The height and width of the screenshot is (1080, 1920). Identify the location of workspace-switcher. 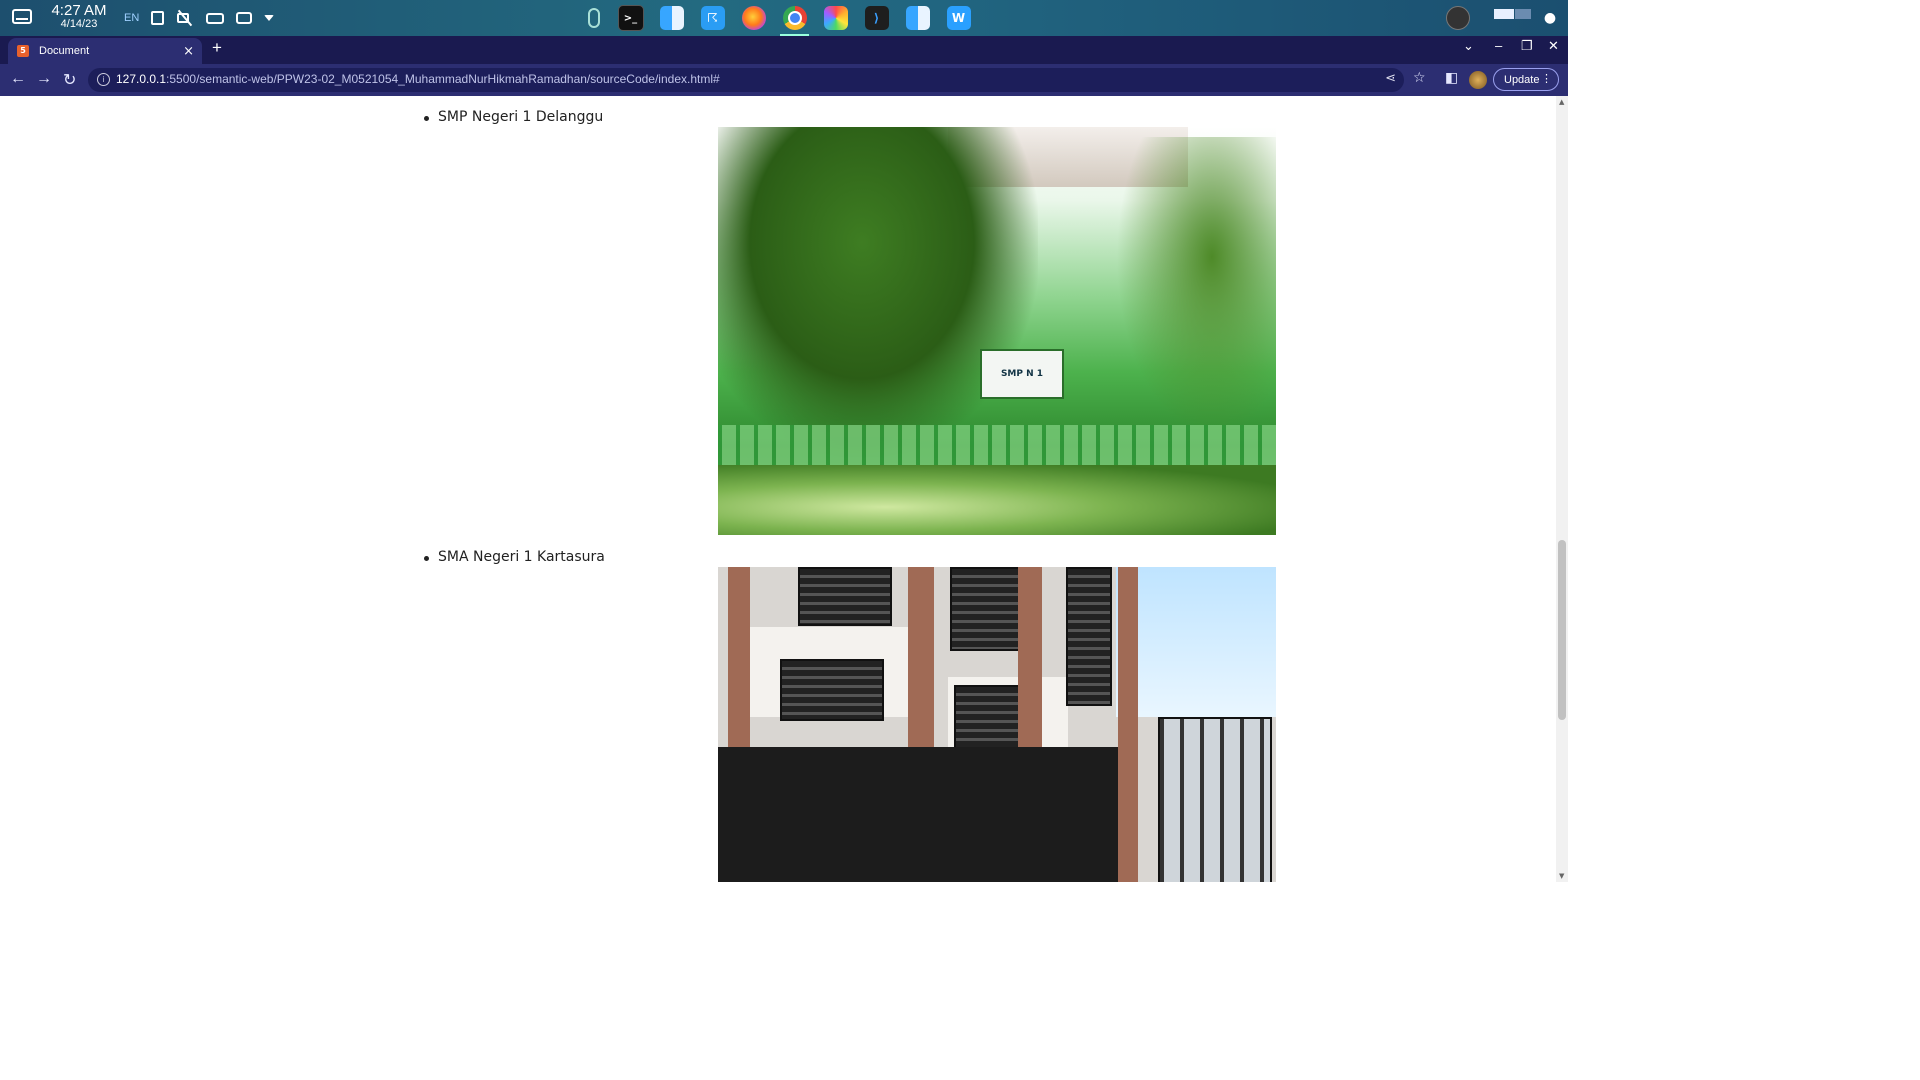
(1513, 18).